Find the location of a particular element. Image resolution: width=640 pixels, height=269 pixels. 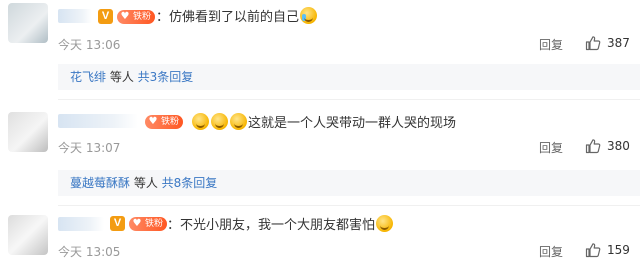

subreply-text: 蔓越莓酥酥 等人 共8条回复 is located at coordinates (143, 182).